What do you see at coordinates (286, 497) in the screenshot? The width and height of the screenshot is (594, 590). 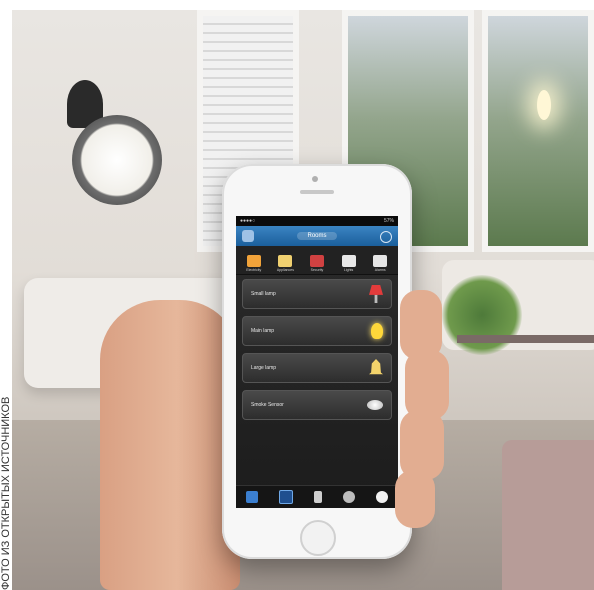 I see `rooms-tab-icon` at bounding box center [286, 497].